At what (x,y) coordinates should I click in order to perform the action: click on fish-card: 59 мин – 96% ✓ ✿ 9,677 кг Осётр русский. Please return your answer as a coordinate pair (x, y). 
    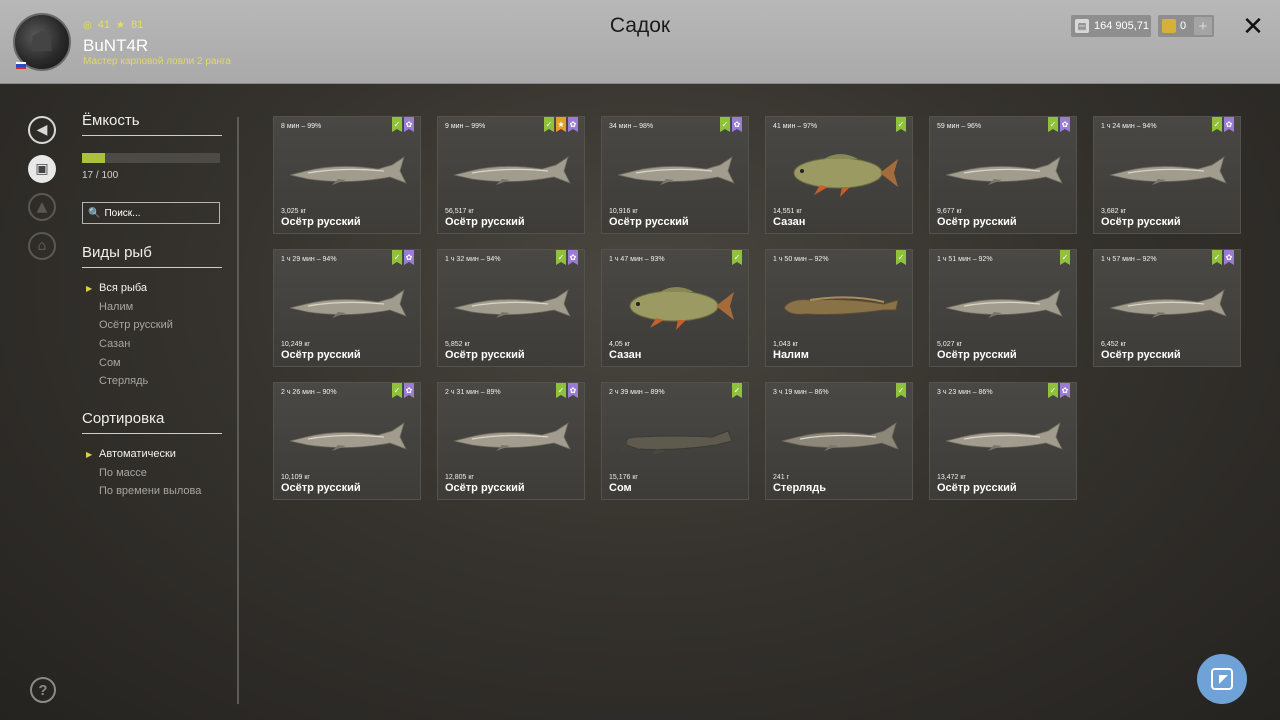
    Looking at the image, I should click on (1003, 175).